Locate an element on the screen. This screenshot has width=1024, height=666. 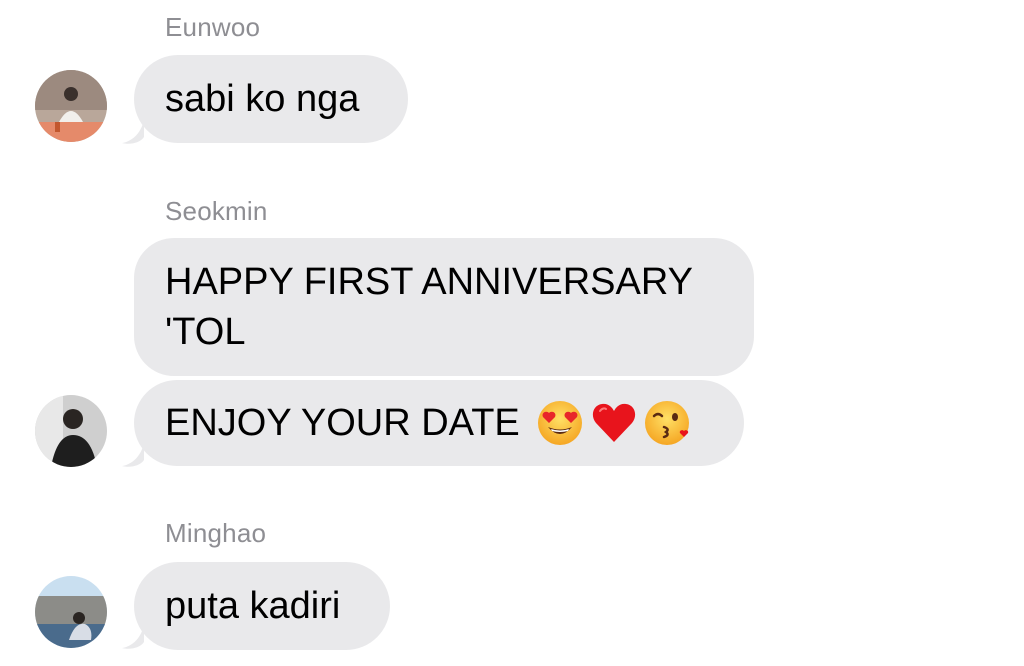
message-bubble: HAPPY FIRST ANNIVERSARY 'TOL is located at coordinates (444, 307).